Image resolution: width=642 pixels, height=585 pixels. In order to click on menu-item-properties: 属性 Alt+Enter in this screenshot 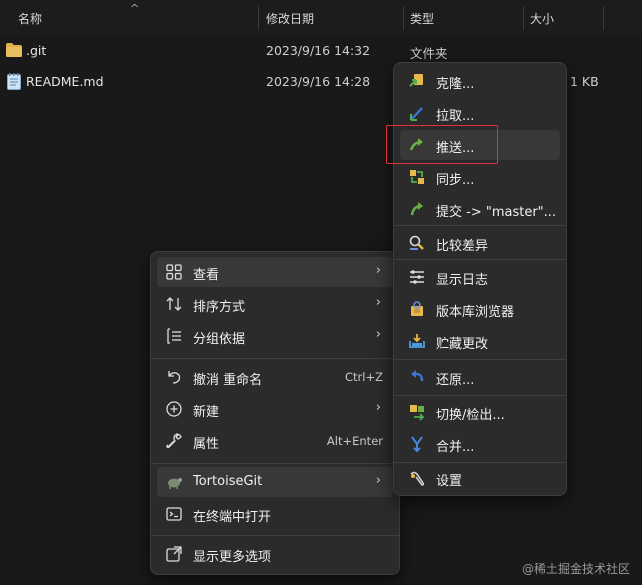, I will do `click(275, 441)`.